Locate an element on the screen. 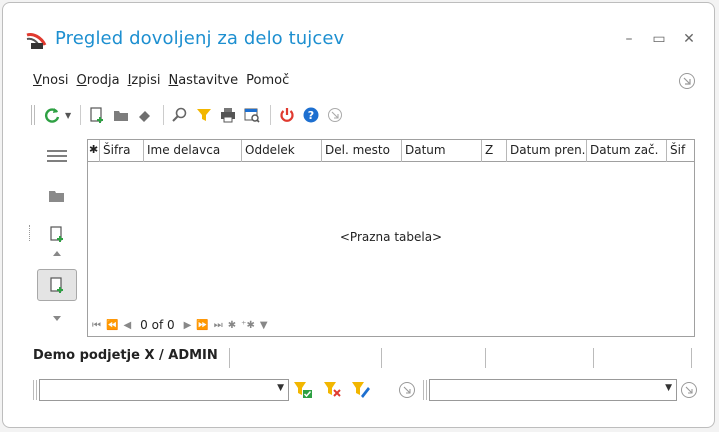 The image size is (719, 432). help-icon: ? is located at coordinates (311, 115).